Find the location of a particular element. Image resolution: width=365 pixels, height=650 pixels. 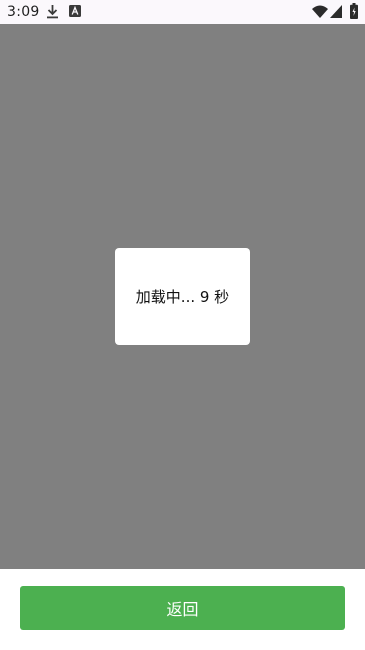

back-button-label: 返回 is located at coordinates (182, 609).